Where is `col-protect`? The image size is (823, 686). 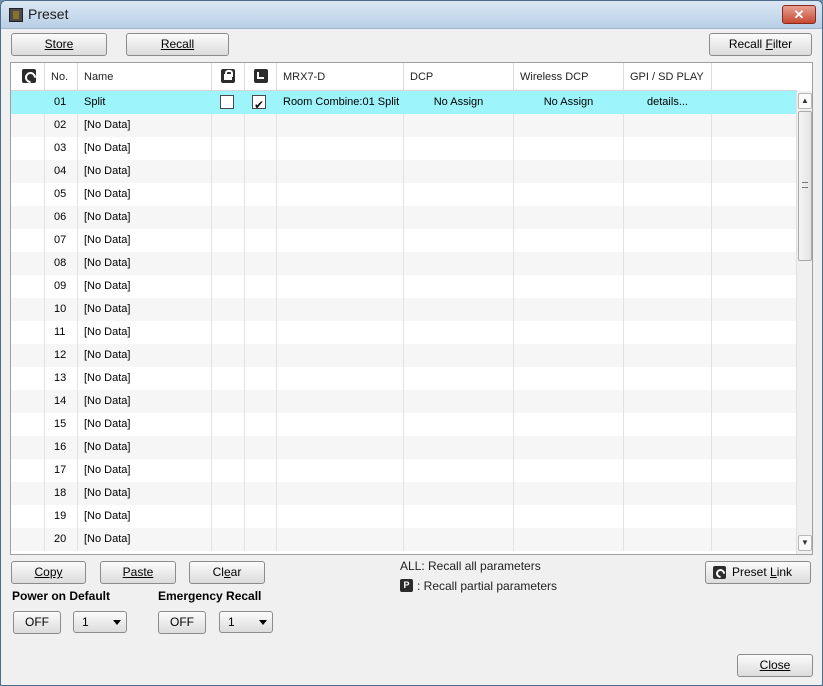 col-protect is located at coordinates (228, 77).